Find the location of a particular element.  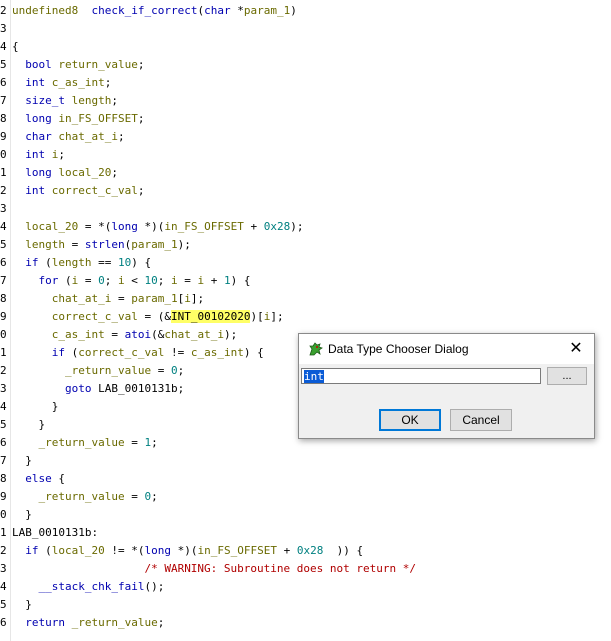

code-token: strlen is located at coordinates (104, 244).